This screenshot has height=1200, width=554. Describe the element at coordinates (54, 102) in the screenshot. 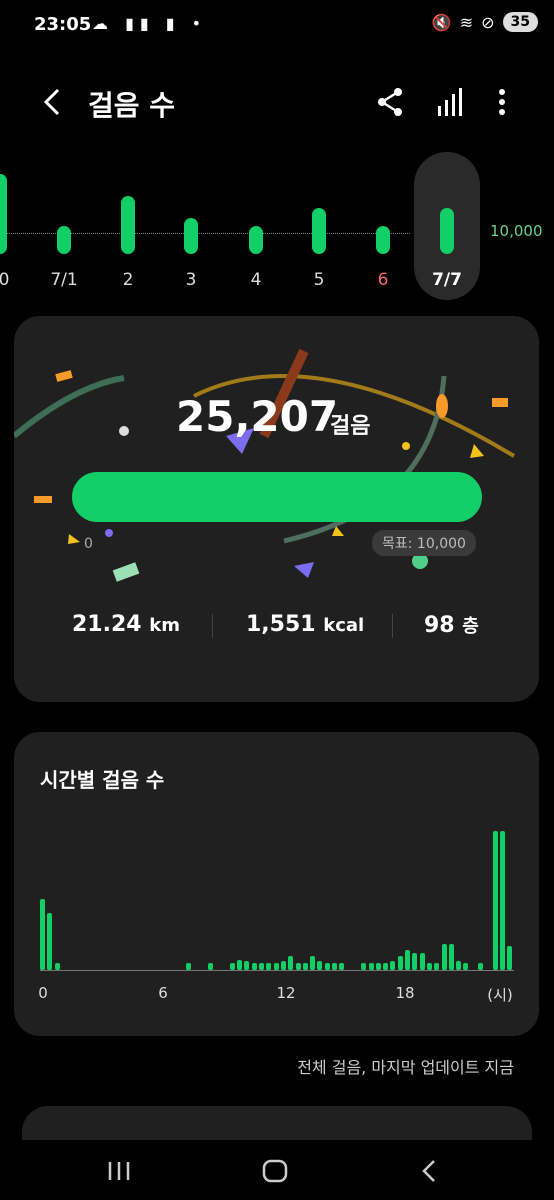

I see `back-arrow-icon` at that location.